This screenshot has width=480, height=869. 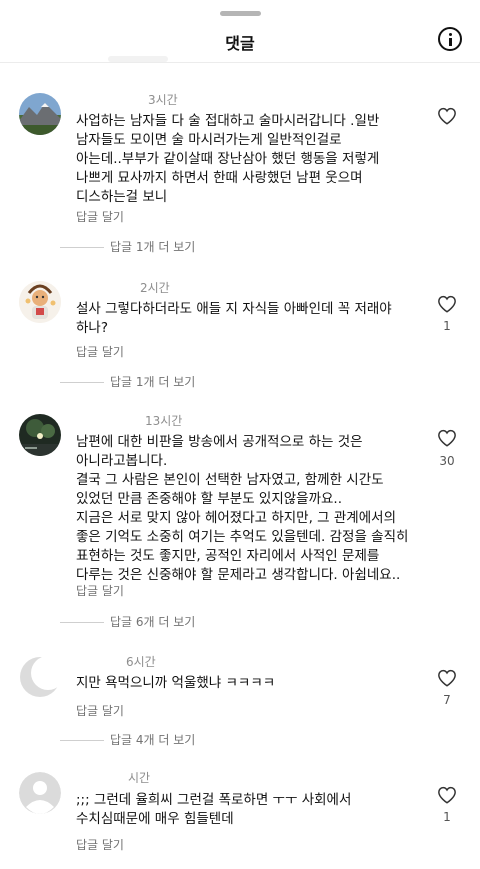 What do you see at coordinates (450, 39) in the screenshot?
I see `info-icon` at bounding box center [450, 39].